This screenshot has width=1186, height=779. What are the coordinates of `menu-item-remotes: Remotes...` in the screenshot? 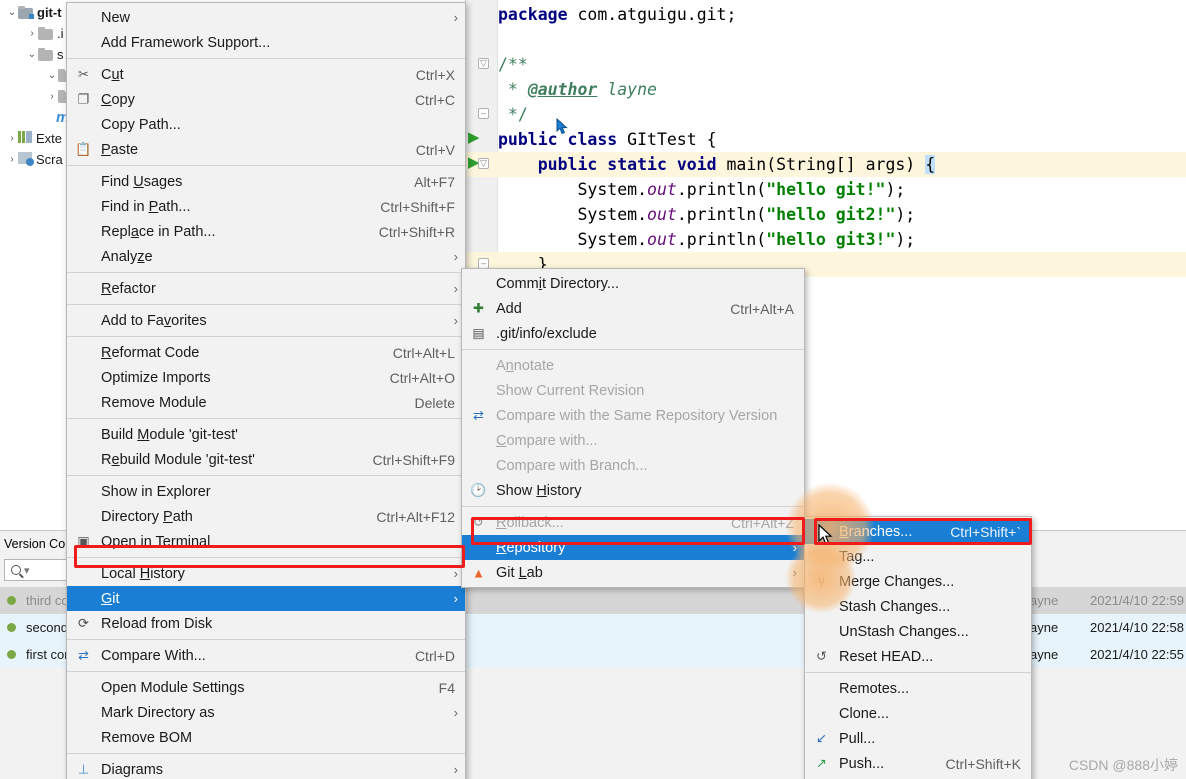 It's located at (918, 688).